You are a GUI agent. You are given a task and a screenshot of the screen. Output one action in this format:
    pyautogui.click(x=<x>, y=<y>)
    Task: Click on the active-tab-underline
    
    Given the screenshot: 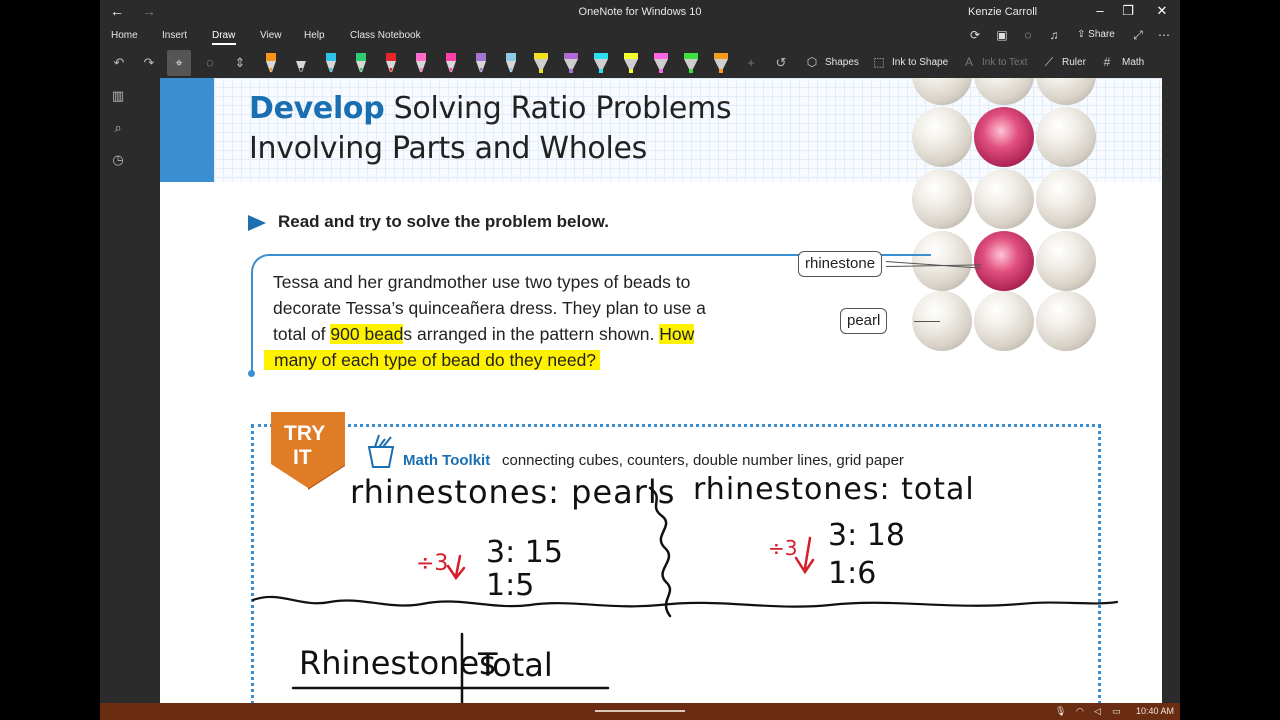 What is the action you would take?
    pyautogui.click(x=224, y=44)
    